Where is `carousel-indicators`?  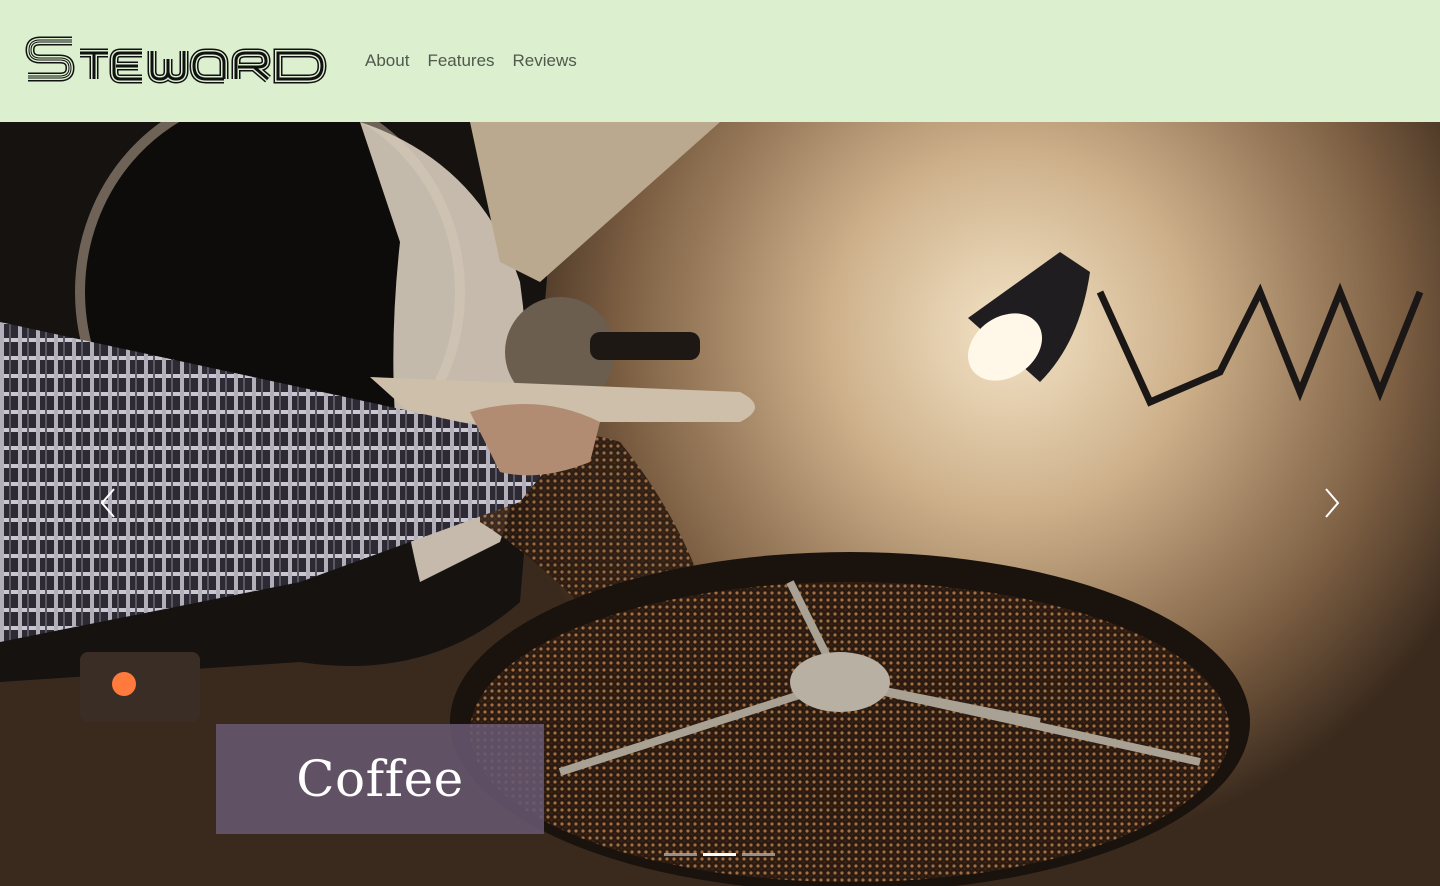 carousel-indicators is located at coordinates (719, 854).